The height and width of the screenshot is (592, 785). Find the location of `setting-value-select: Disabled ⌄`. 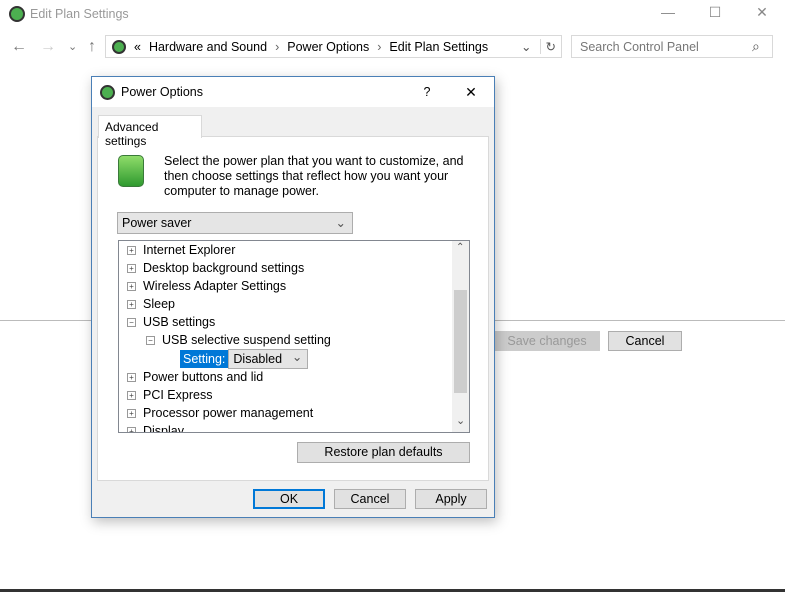

setting-value-select: Disabled ⌄ is located at coordinates (268, 359).